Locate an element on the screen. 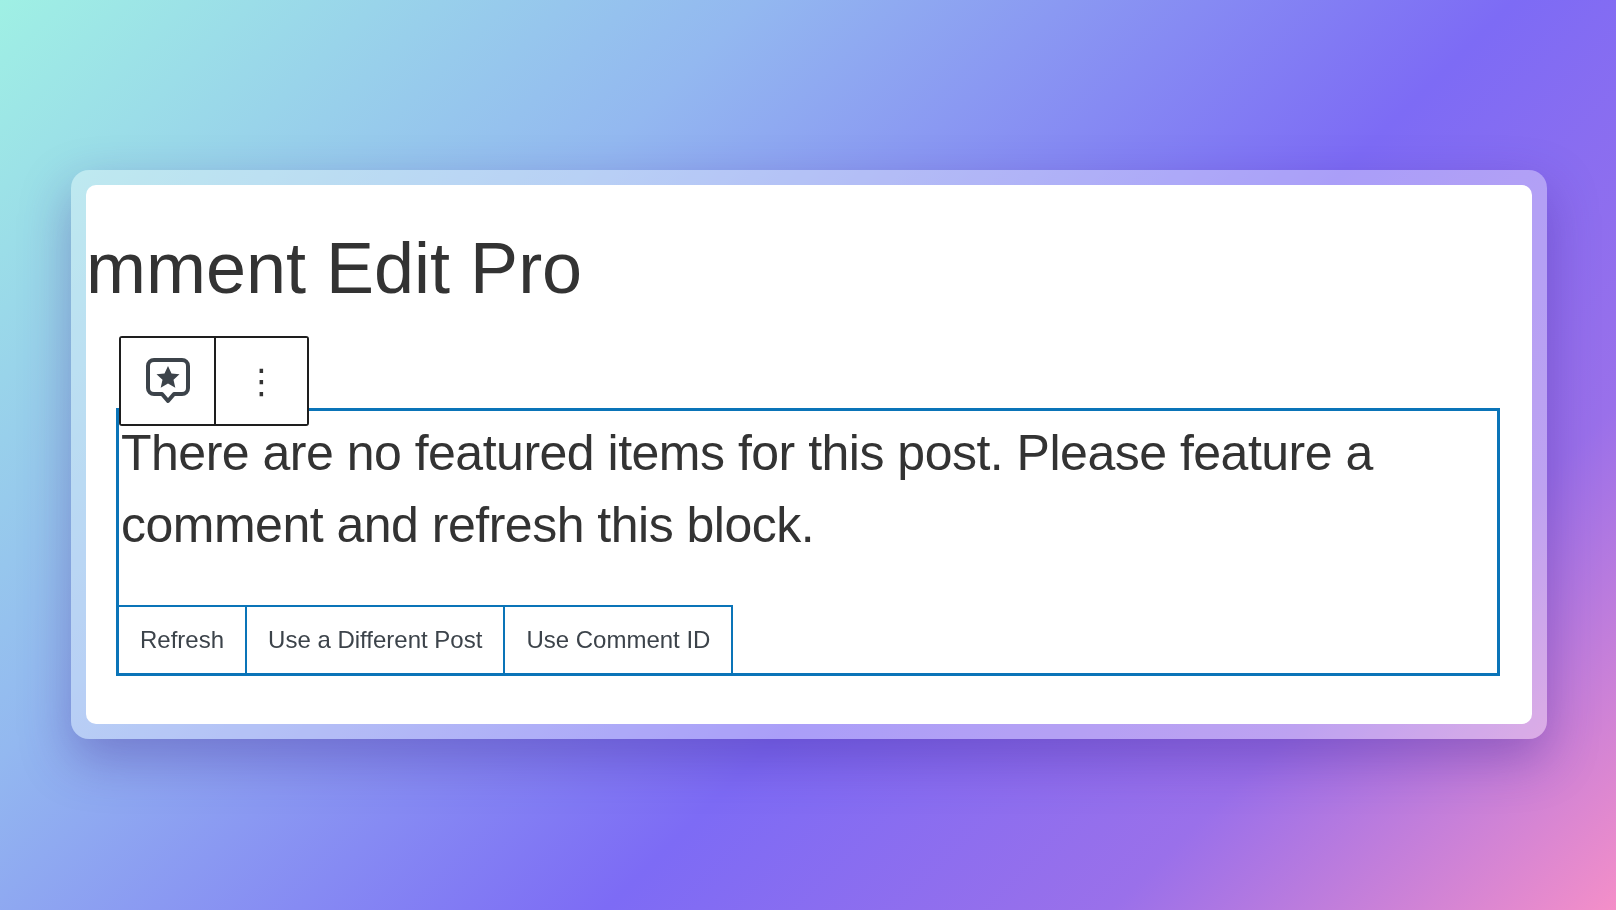 This screenshot has width=1616, height=910. options-button: ⋮ is located at coordinates (260, 381).